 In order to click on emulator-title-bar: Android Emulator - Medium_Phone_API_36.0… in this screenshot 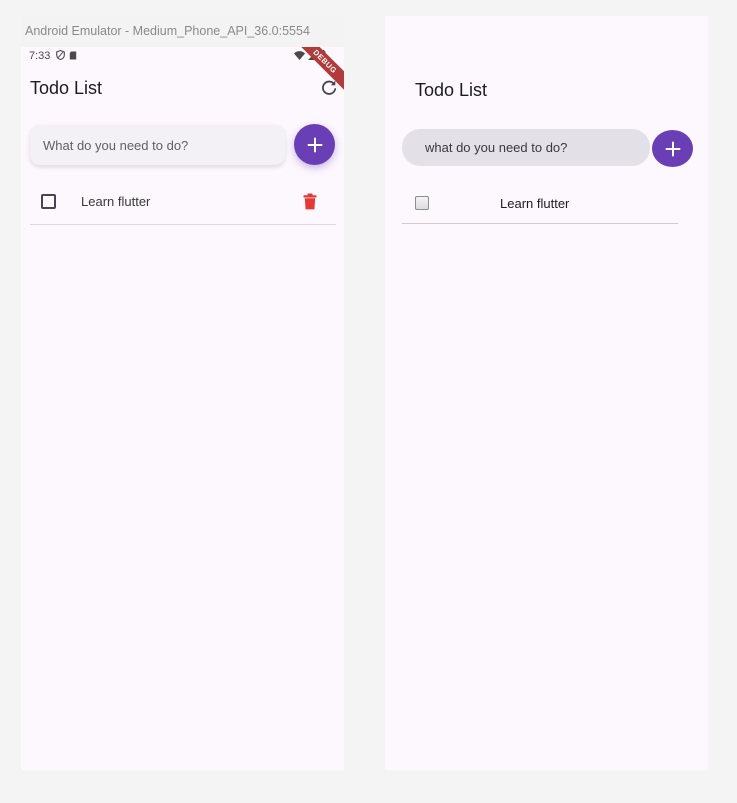, I will do `click(182, 31)`.